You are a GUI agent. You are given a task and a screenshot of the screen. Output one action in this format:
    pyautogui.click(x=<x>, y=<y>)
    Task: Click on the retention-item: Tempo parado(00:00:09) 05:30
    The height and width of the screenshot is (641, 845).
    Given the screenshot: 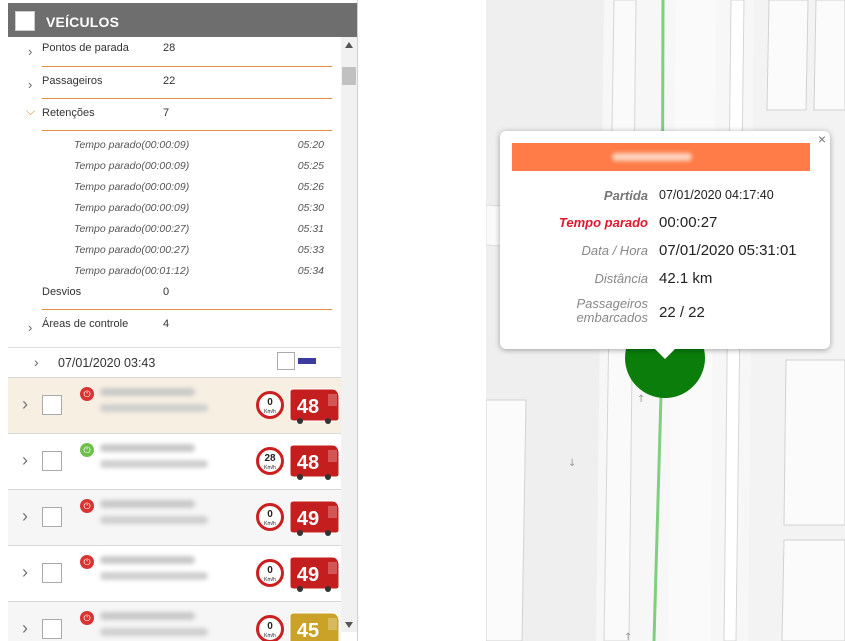 What is the action you would take?
    pyautogui.click(x=199, y=208)
    